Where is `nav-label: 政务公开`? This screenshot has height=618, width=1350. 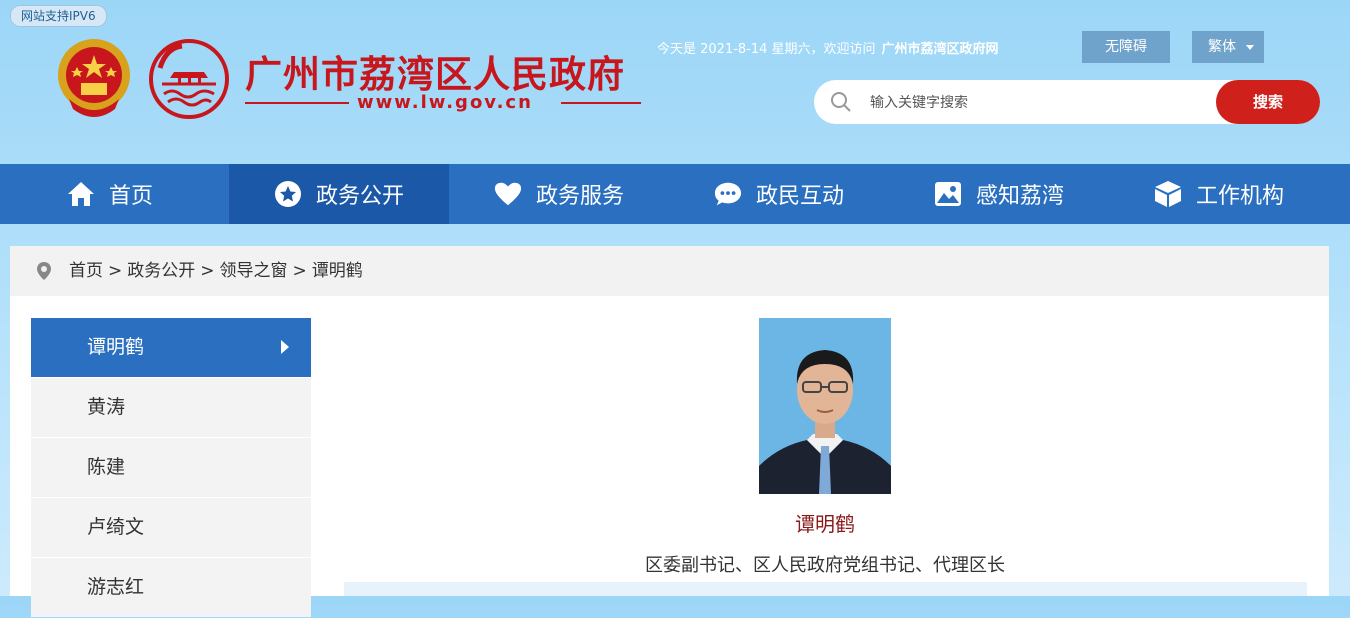 nav-label: 政务公开 is located at coordinates (359, 196).